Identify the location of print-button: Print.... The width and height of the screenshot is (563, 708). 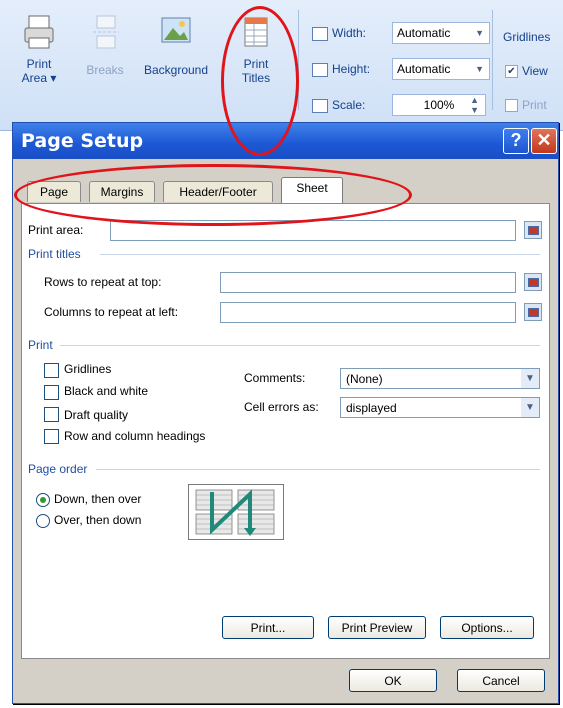
(268, 627).